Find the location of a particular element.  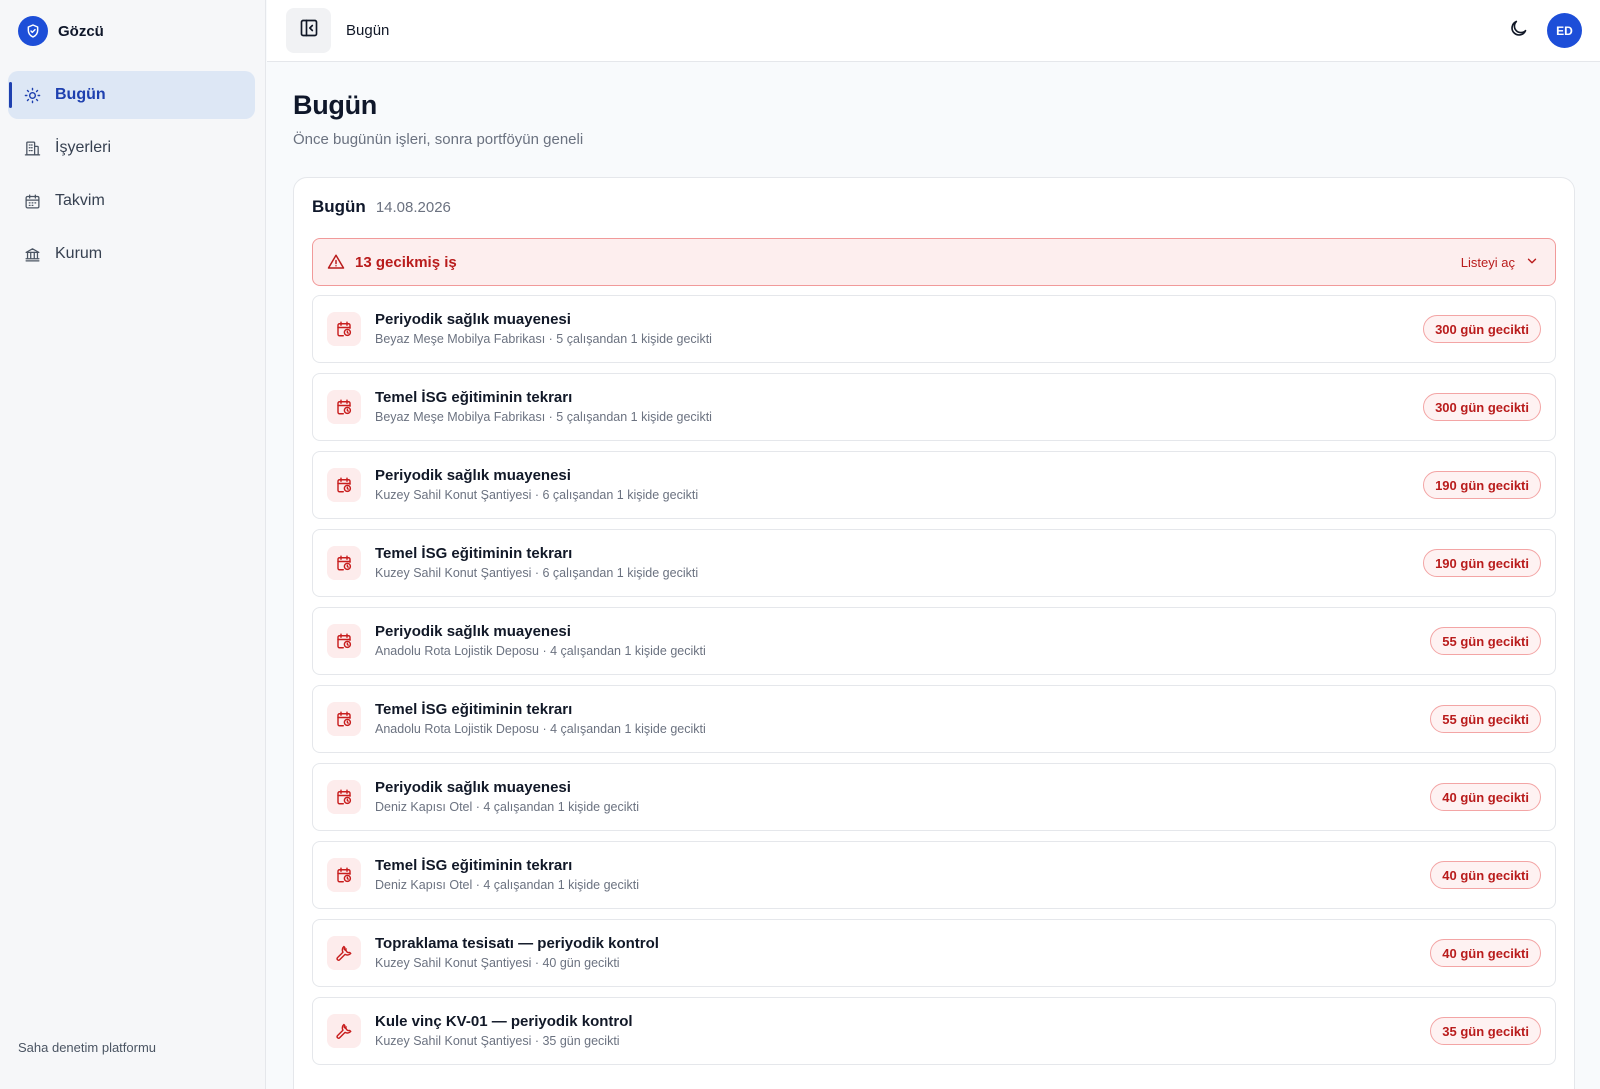

avatar: ED is located at coordinates (1564, 30).